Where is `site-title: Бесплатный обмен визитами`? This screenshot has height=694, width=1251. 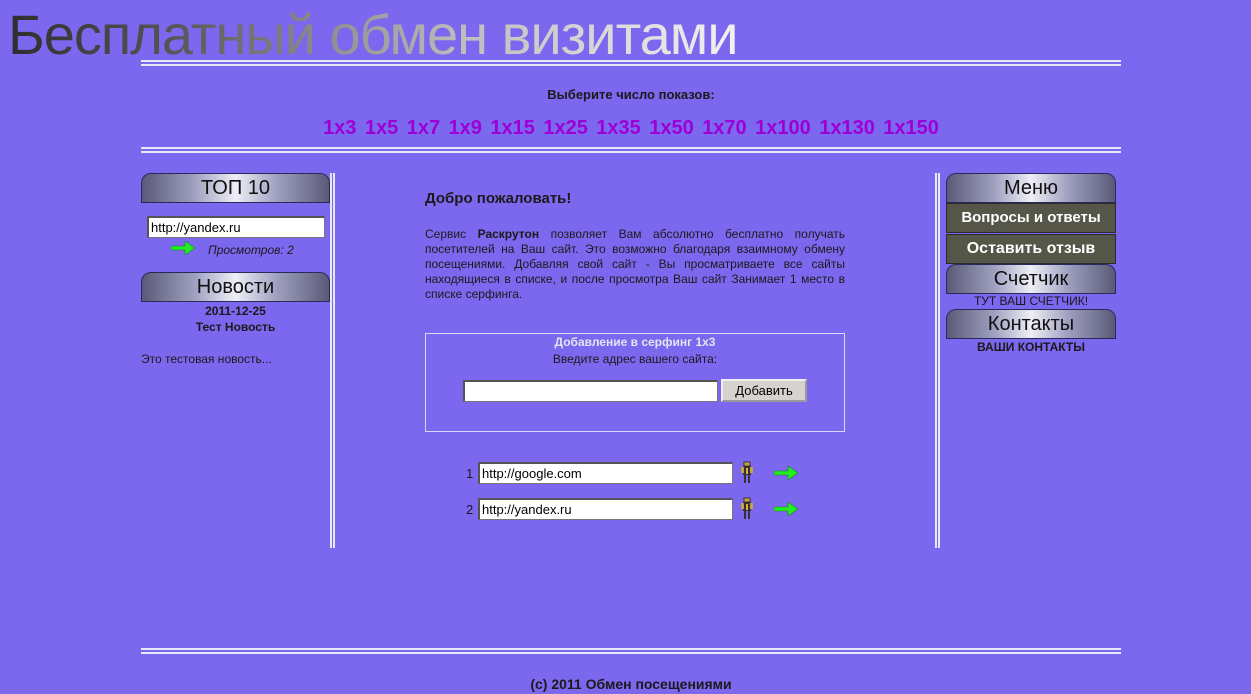 site-title: Бесплатный обмен визитами is located at coordinates (373, 34).